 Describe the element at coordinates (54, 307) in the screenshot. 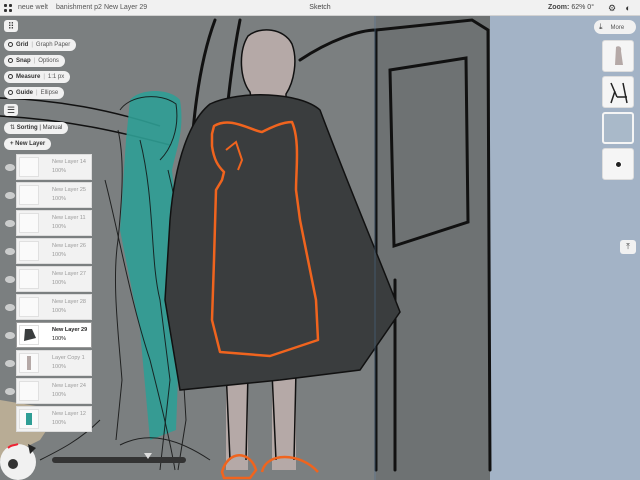

I see `layer-item: New Layer 28 100%` at that location.